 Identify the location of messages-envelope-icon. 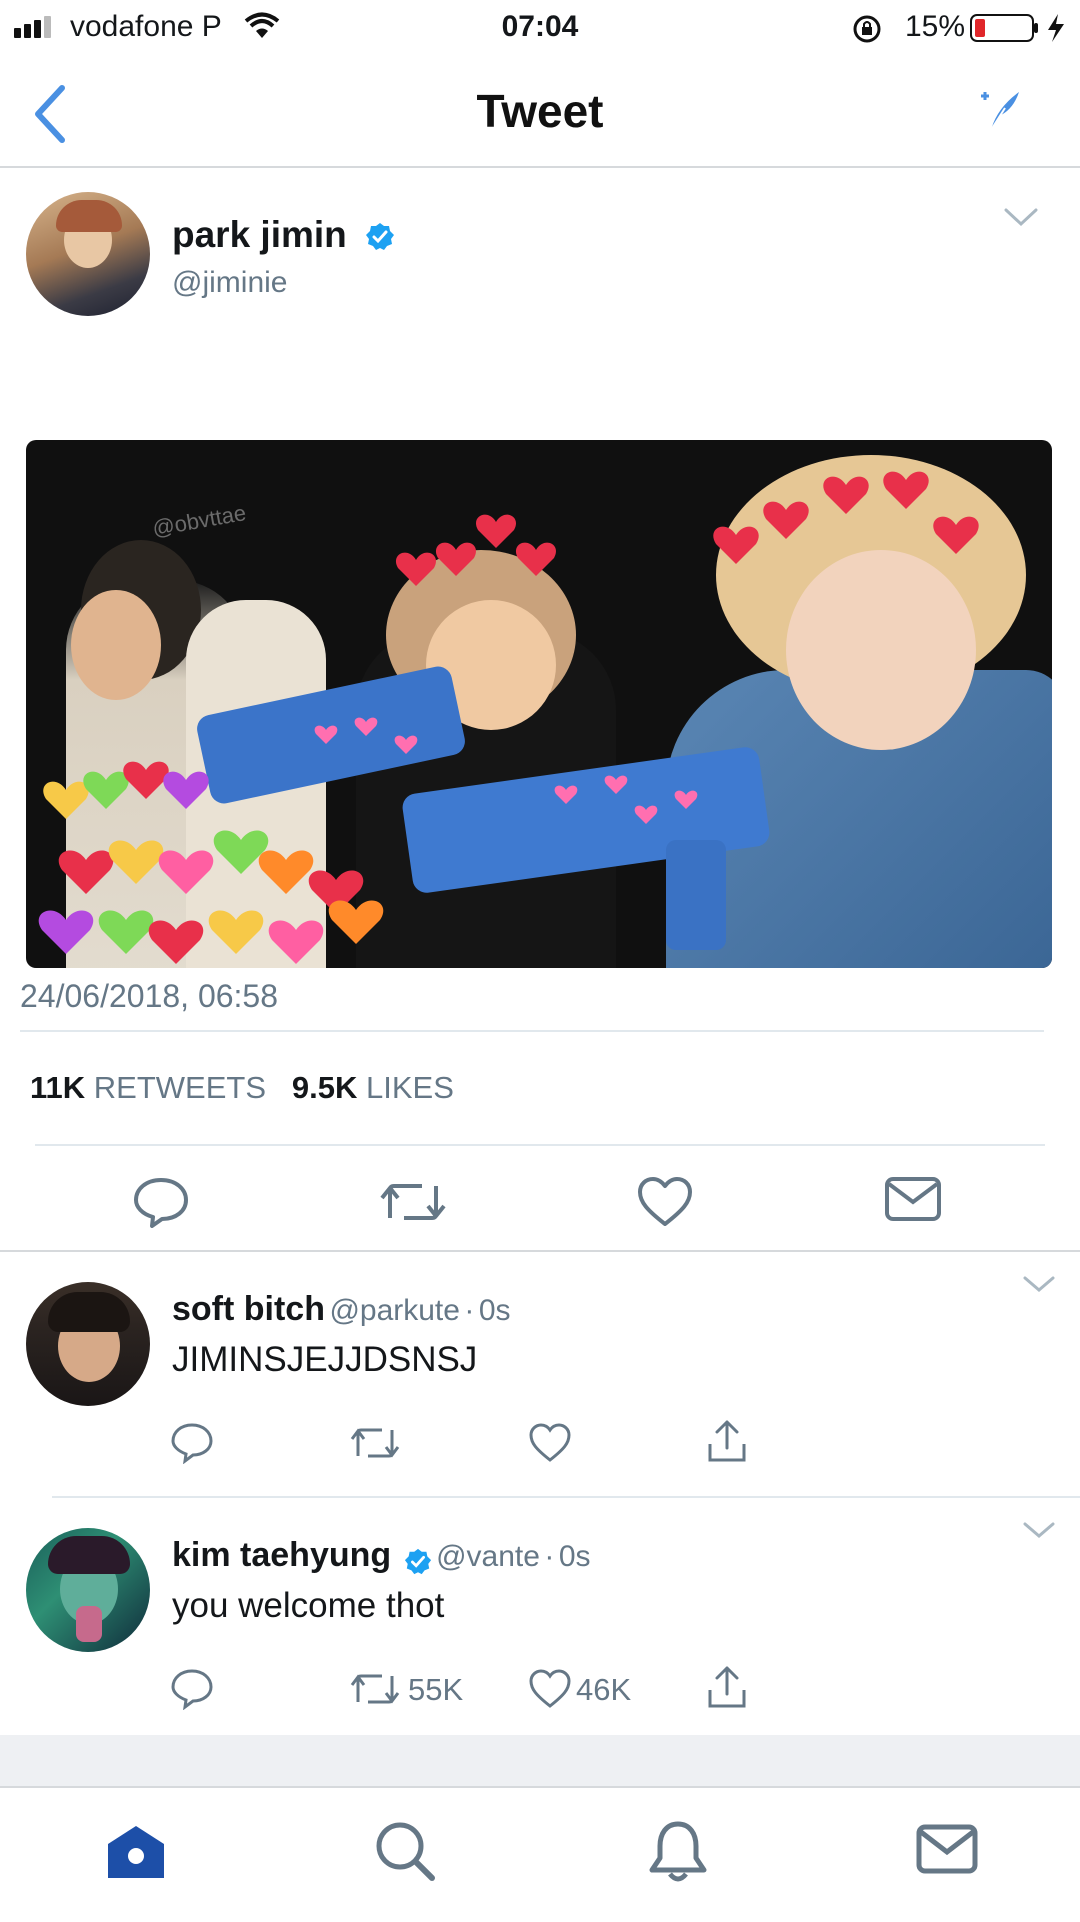
(947, 1849).